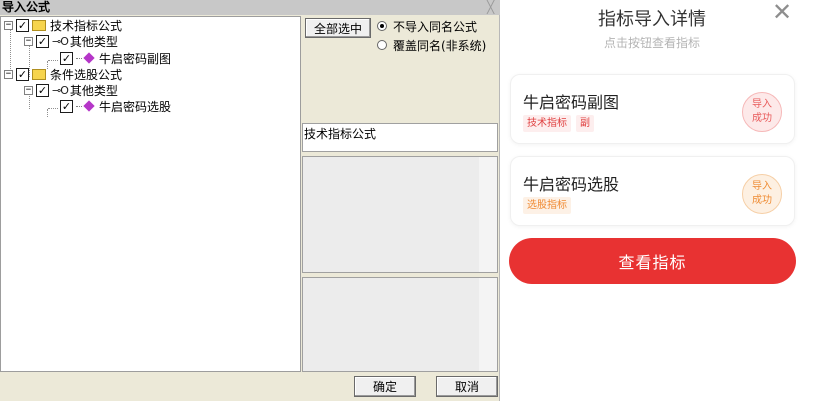  Describe the element at coordinates (571, 102) in the screenshot. I see `indicator-name: 牛启密码副图` at that location.